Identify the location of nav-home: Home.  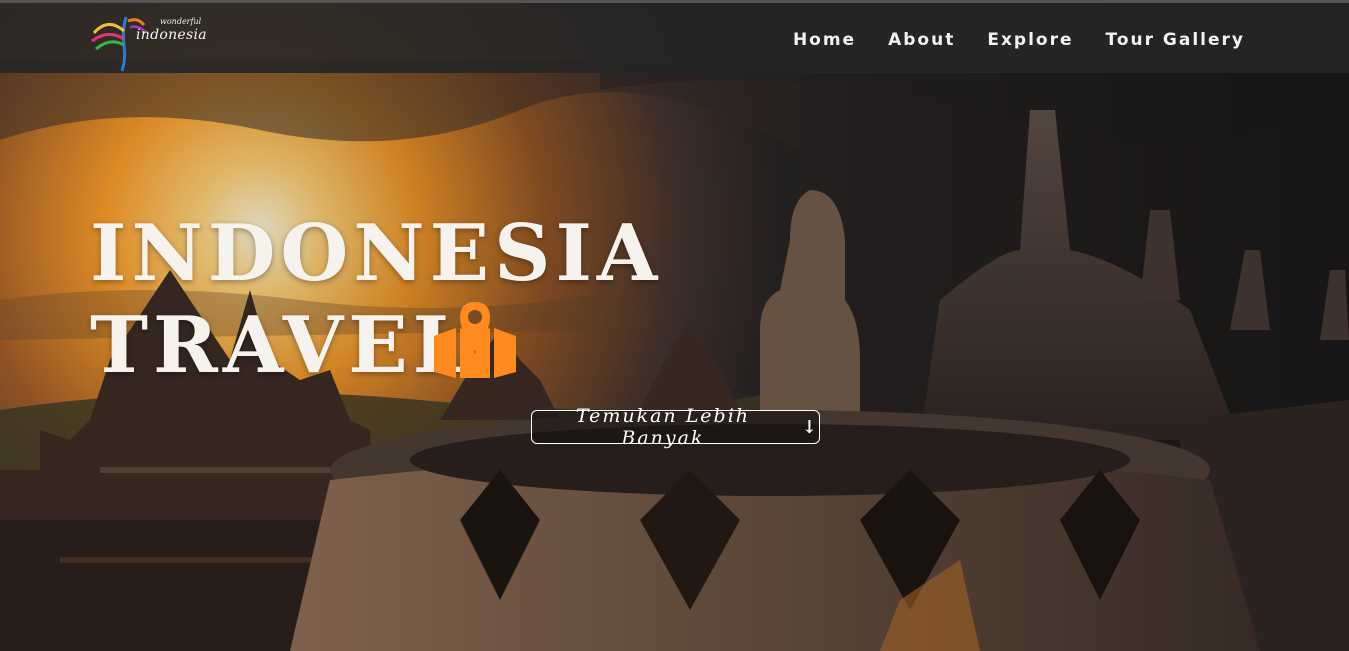
(824, 40).